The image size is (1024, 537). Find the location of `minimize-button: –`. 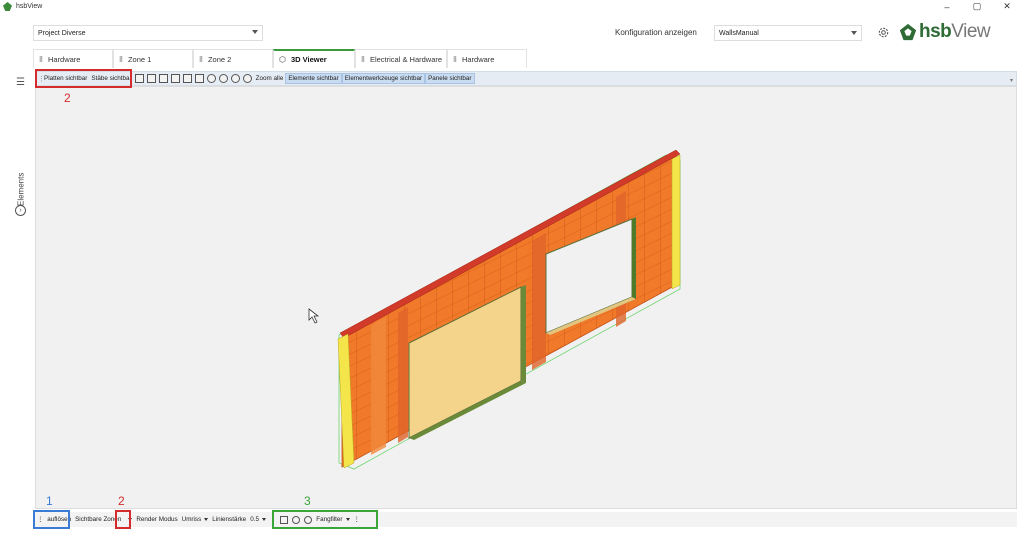

minimize-button: – is located at coordinates (947, 6).